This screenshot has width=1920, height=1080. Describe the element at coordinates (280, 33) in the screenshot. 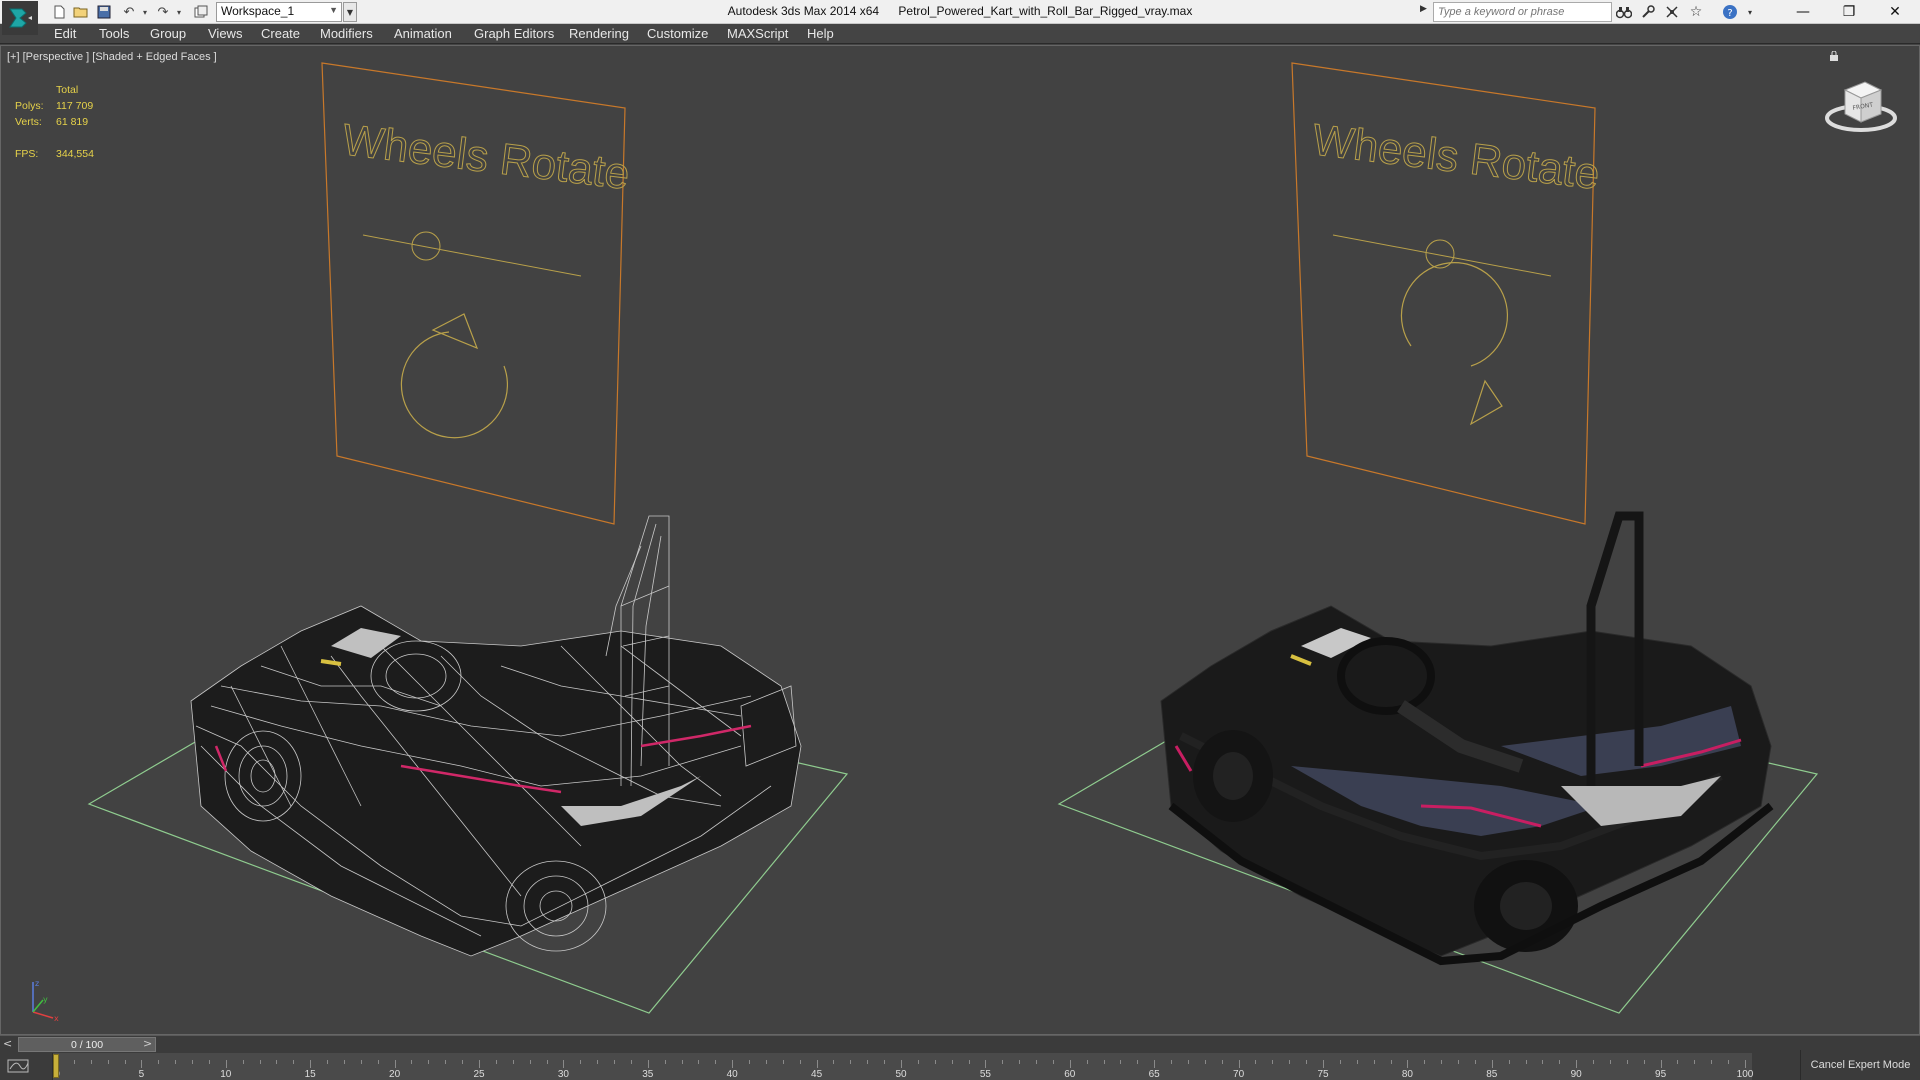

I see `menu-create: Create` at that location.